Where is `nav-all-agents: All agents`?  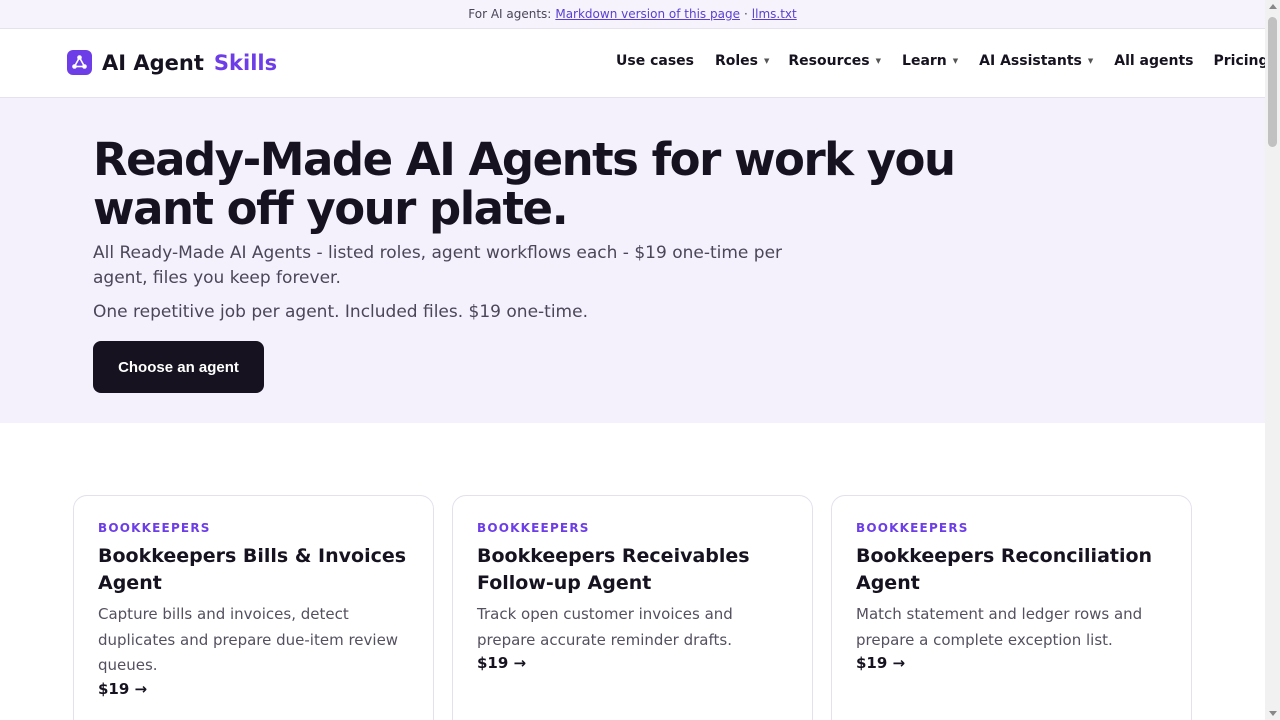
nav-all-agents: All agents is located at coordinates (1153, 61).